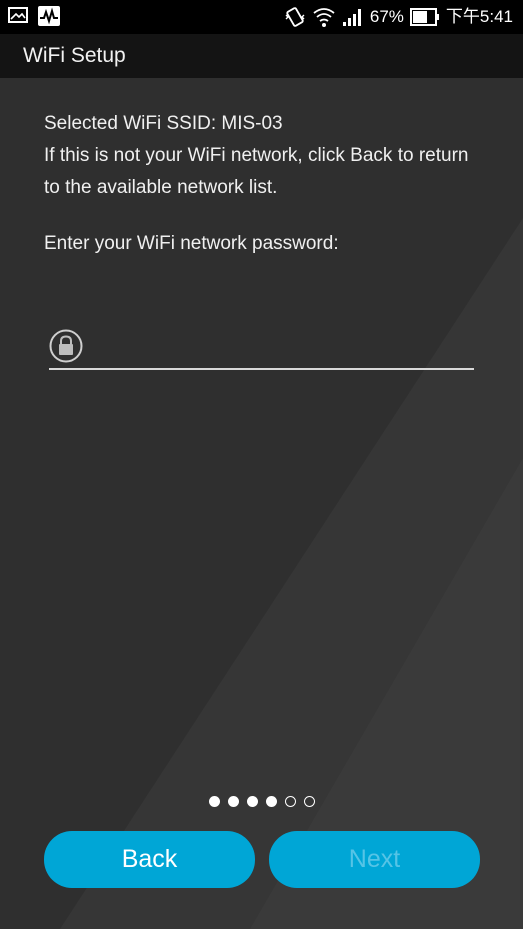 This screenshot has height=929, width=523. Describe the element at coordinates (351, 17) in the screenshot. I see `signal-icon` at that location.